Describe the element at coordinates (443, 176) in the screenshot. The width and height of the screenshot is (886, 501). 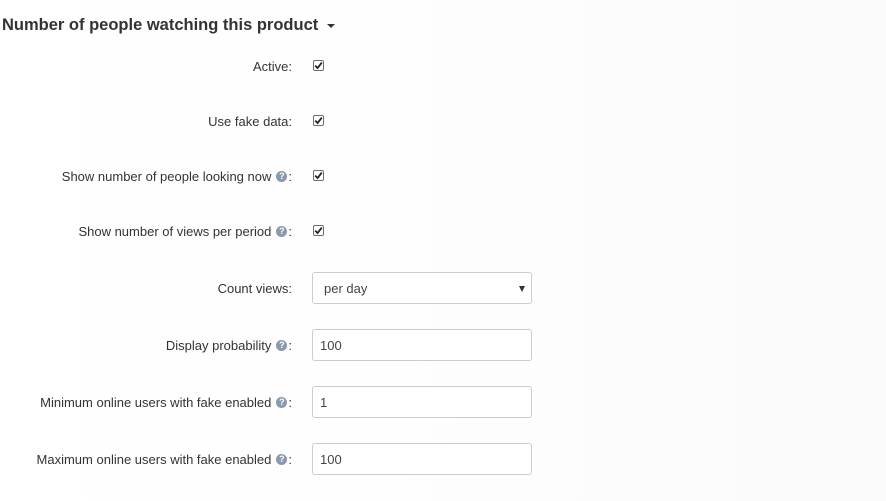
I see `form-row-show-looking-now: Show number of people looking now ? :` at that location.